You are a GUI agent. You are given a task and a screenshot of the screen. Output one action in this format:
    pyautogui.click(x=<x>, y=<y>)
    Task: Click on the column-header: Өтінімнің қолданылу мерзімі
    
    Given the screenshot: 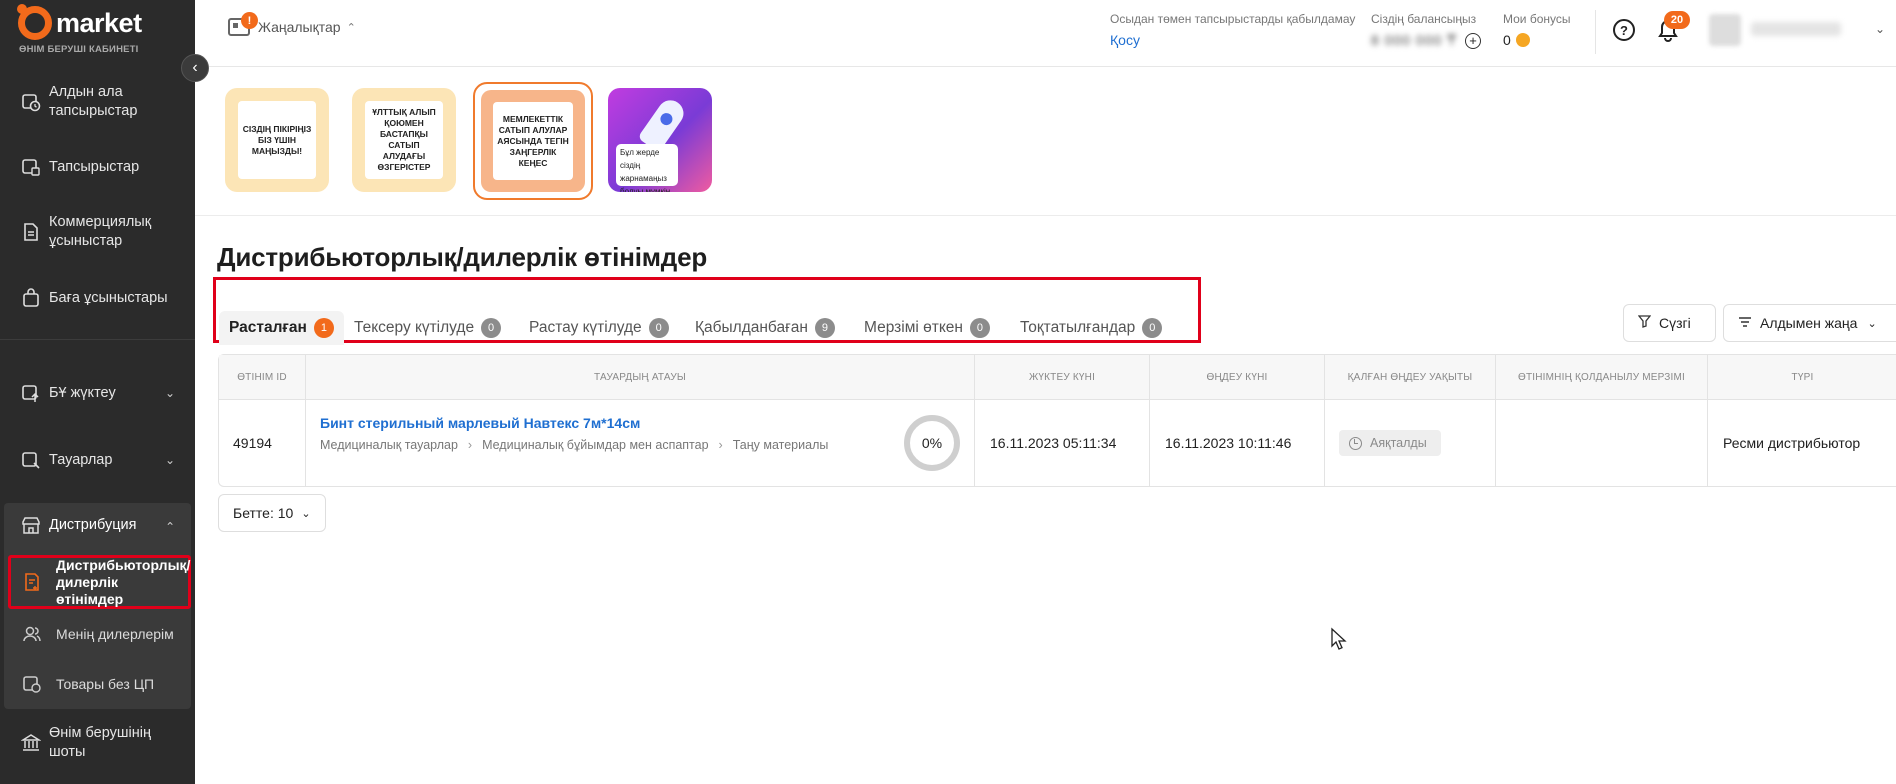 What is the action you would take?
    pyautogui.click(x=1602, y=377)
    